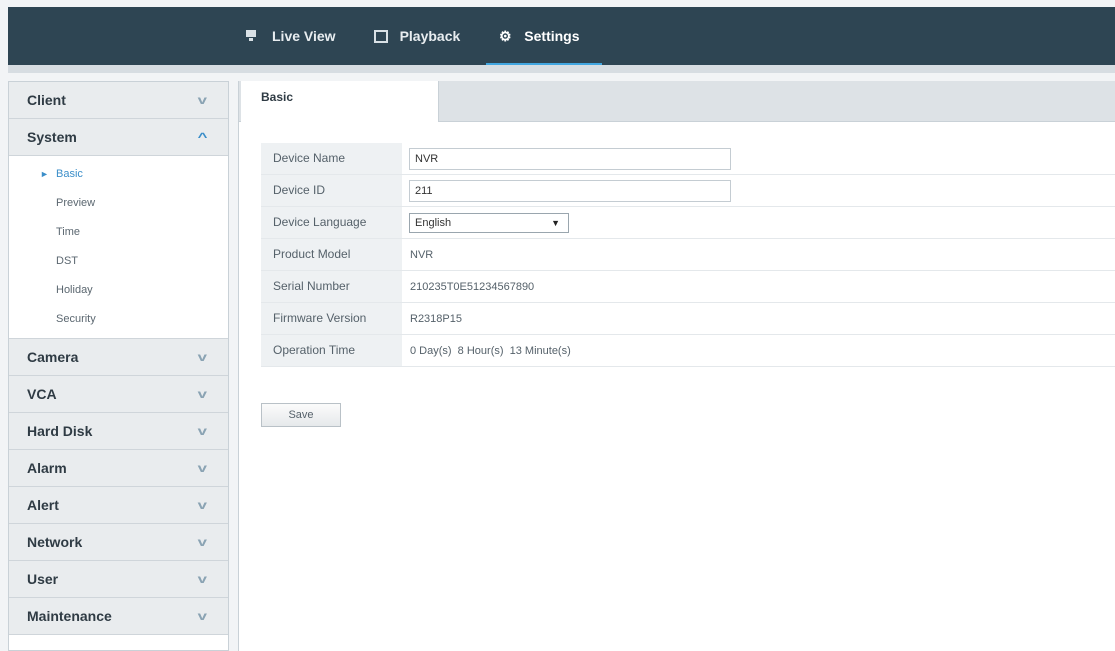  Describe the element at coordinates (118, 468) in the screenshot. I see `sidebar-section-alarm: Alarm v` at that location.